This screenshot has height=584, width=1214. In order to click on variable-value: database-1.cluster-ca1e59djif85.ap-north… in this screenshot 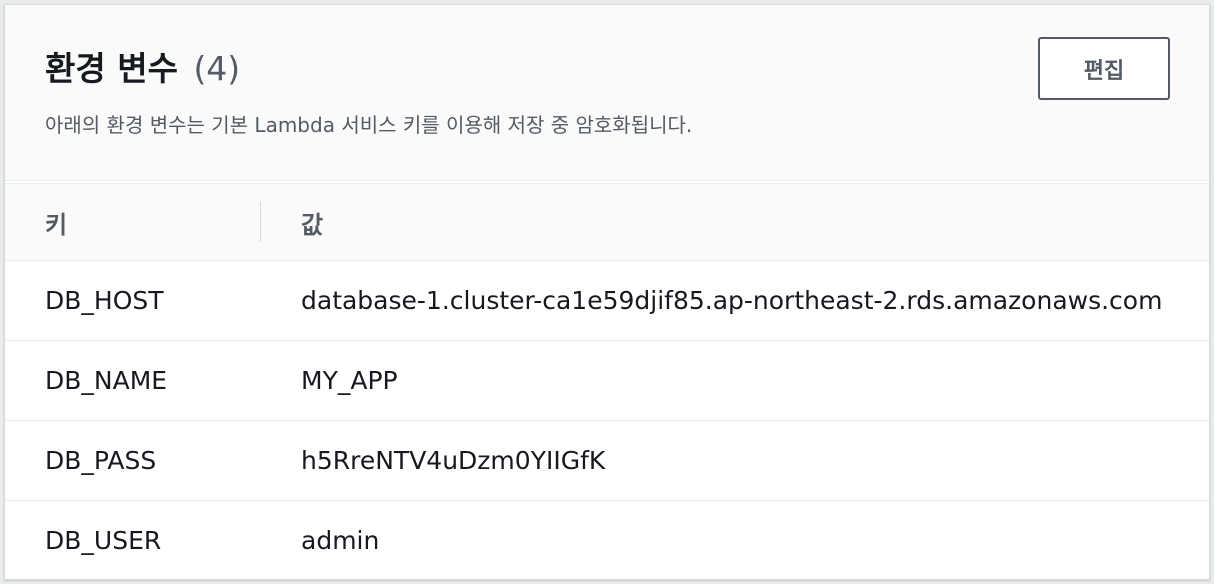, I will do `click(732, 300)`.